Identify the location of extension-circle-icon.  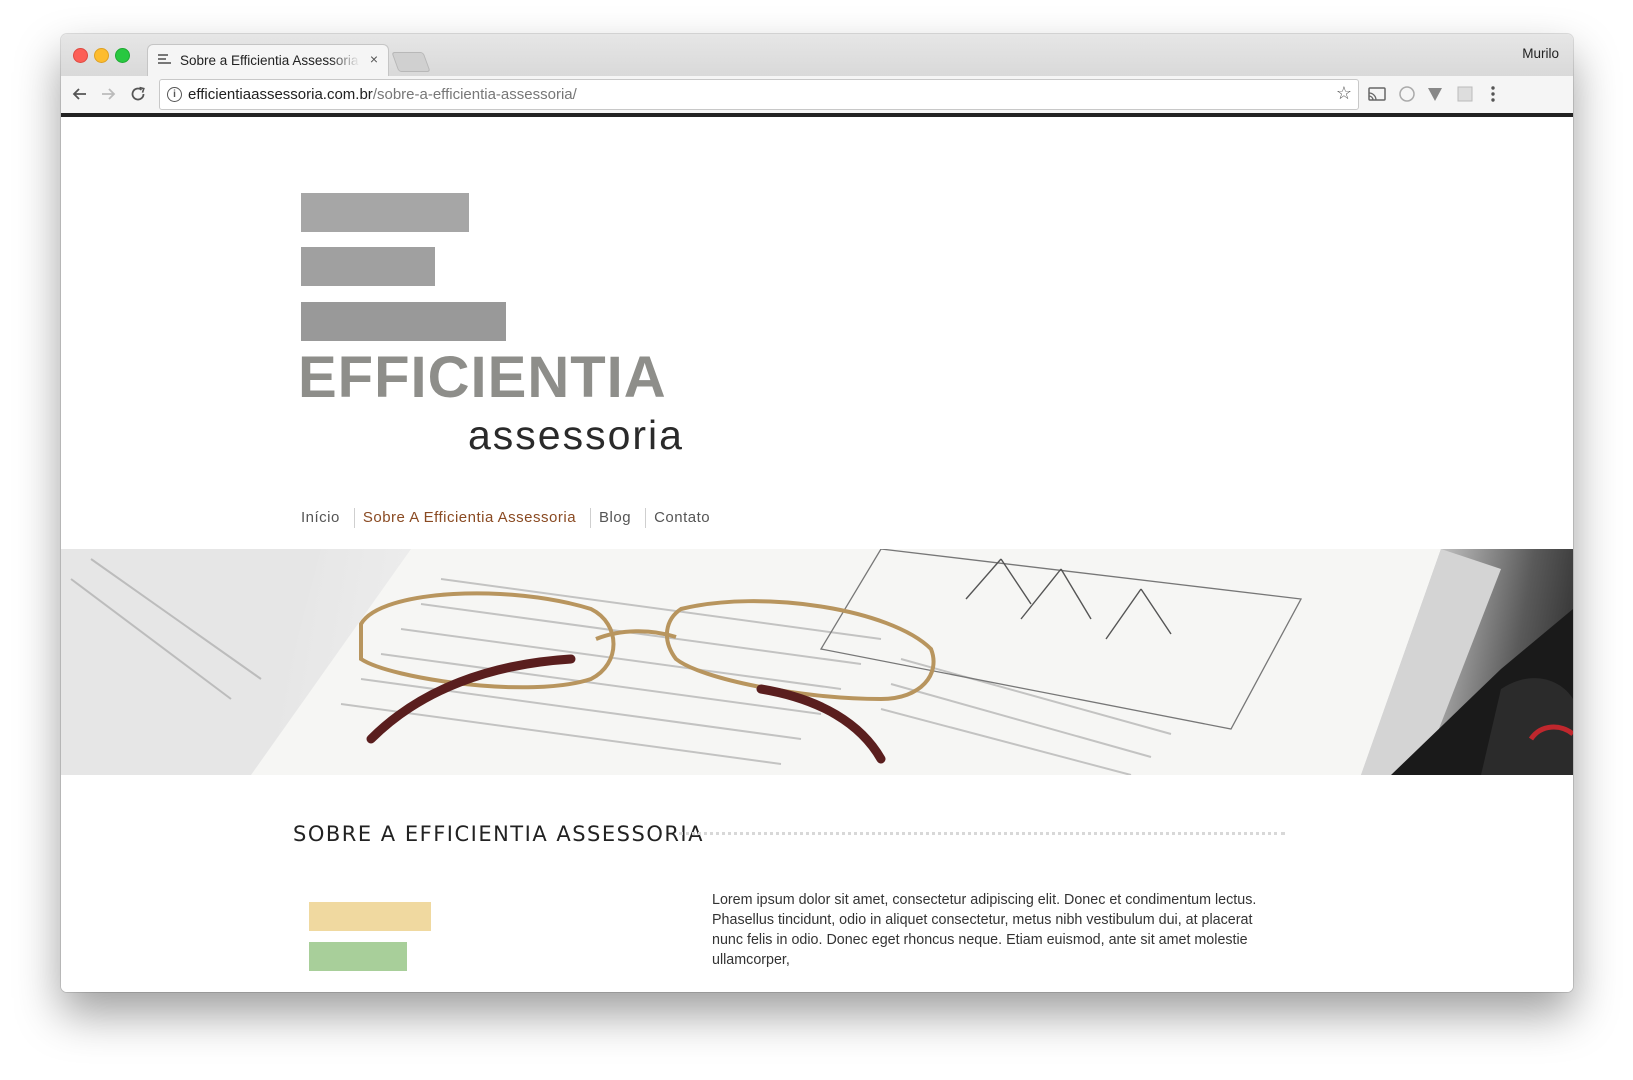
(1407, 94).